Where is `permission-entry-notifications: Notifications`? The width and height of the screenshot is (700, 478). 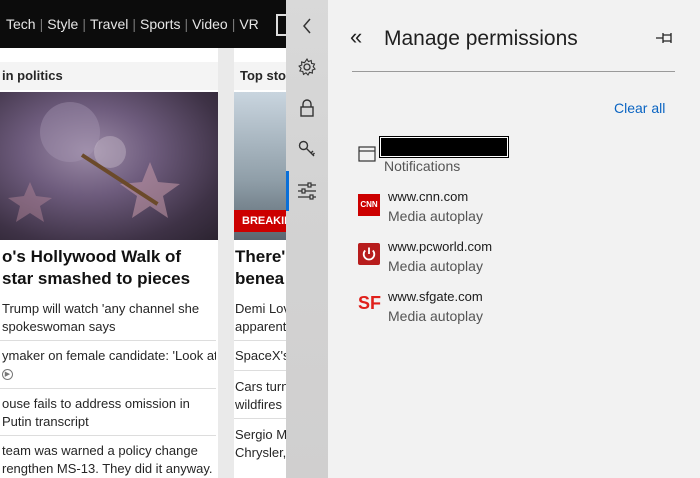
permission-entry-notifications: Notifications is located at coordinates (518, 159).